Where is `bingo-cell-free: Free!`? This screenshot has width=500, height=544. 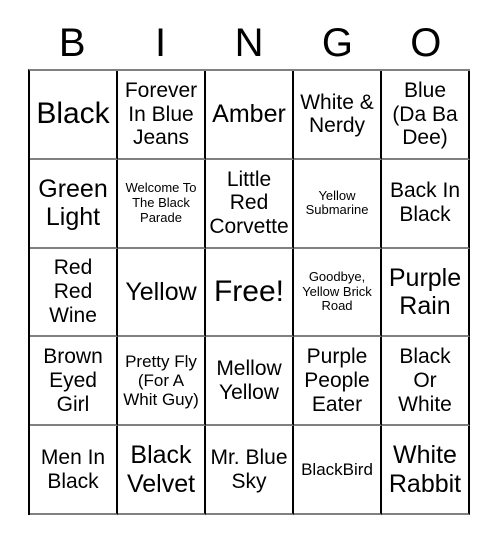 bingo-cell-free: Free! is located at coordinates (250, 293).